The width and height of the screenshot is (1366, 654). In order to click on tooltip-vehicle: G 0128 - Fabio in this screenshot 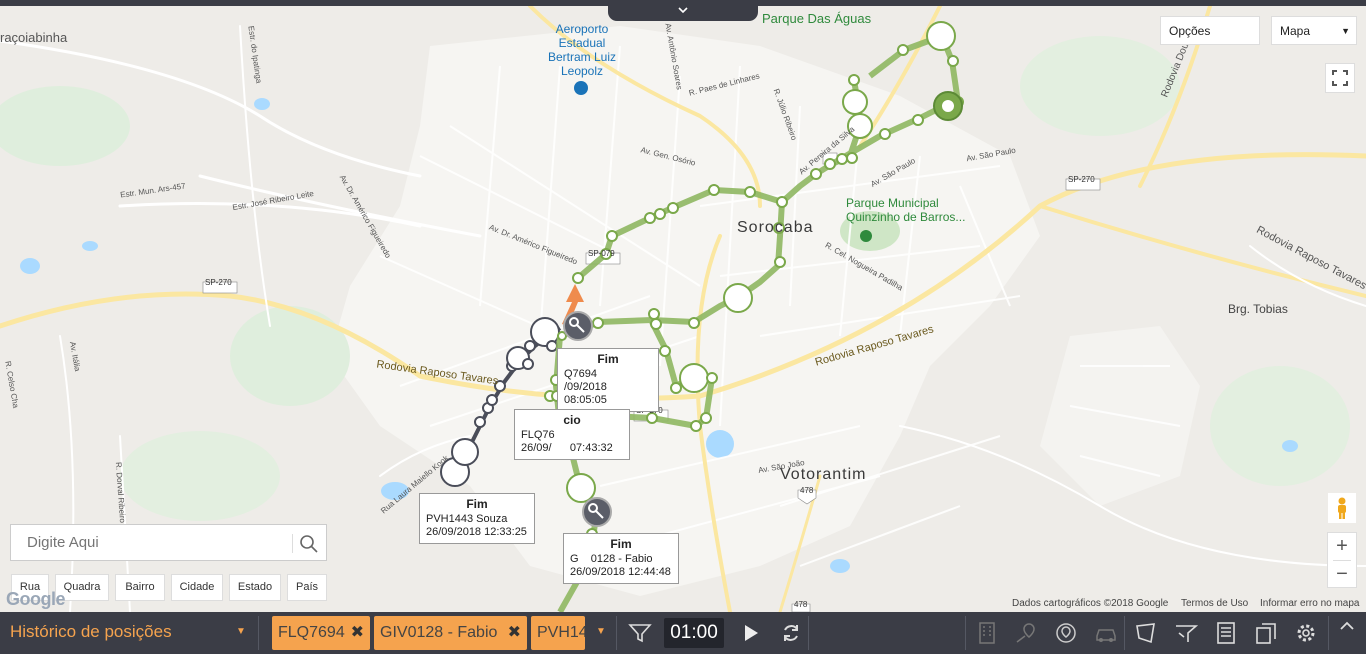, I will do `click(611, 559)`.